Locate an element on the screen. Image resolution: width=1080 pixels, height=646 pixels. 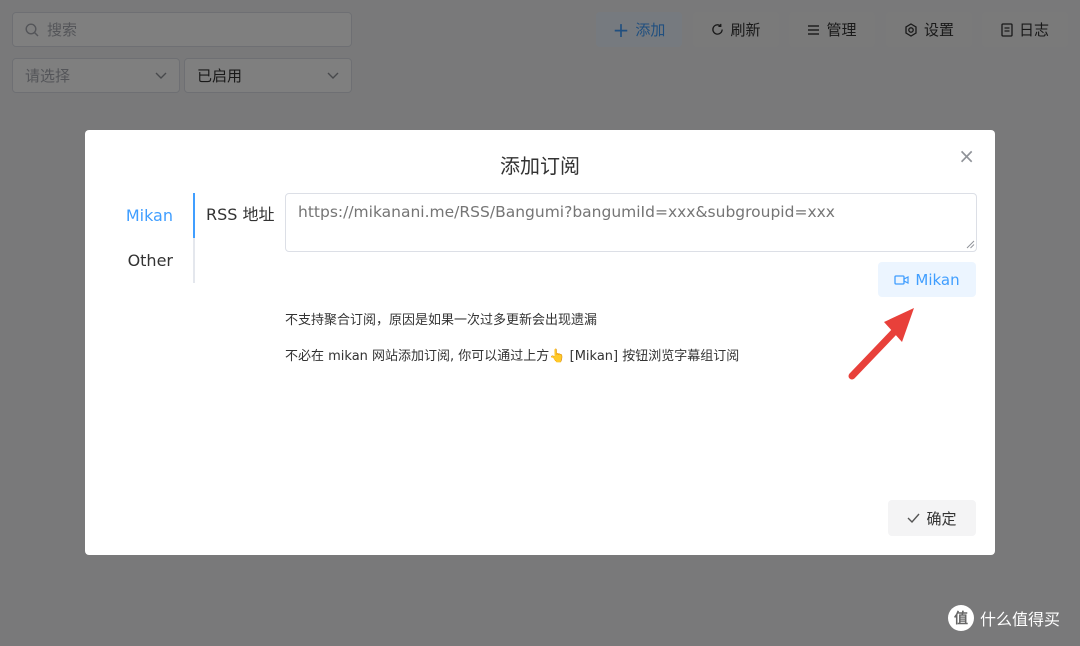
mikan-browse-label: Mikan is located at coordinates (937, 279).